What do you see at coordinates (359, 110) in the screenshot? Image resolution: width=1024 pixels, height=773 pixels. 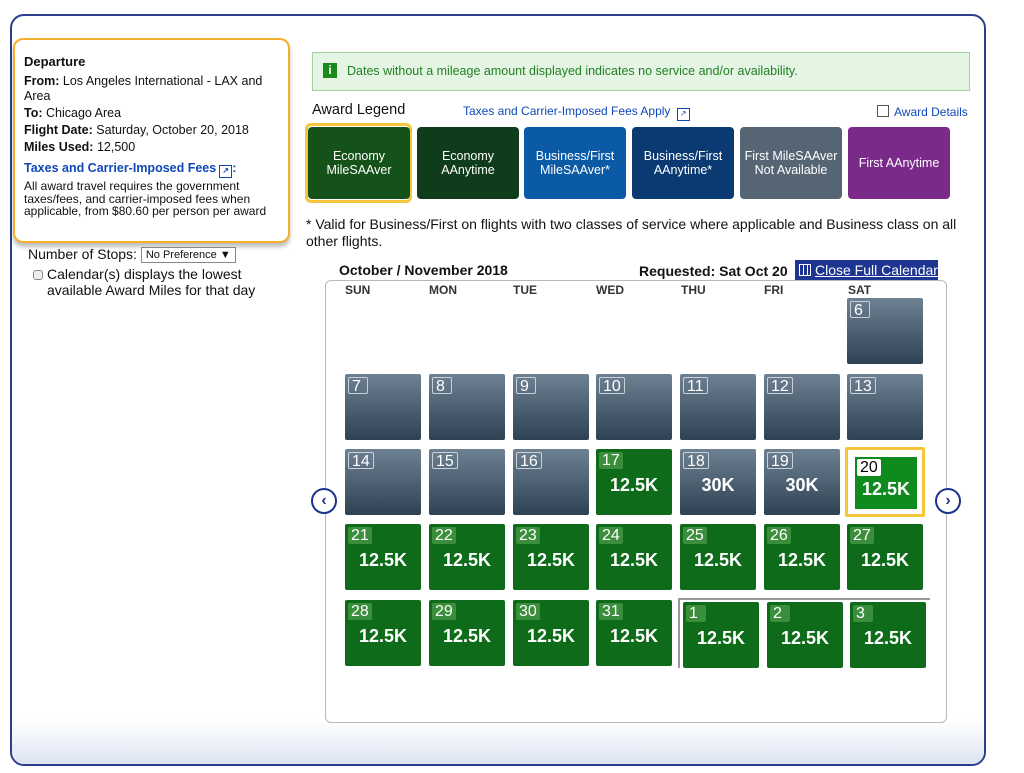 I see `award-legend-title: Award Legend` at bounding box center [359, 110].